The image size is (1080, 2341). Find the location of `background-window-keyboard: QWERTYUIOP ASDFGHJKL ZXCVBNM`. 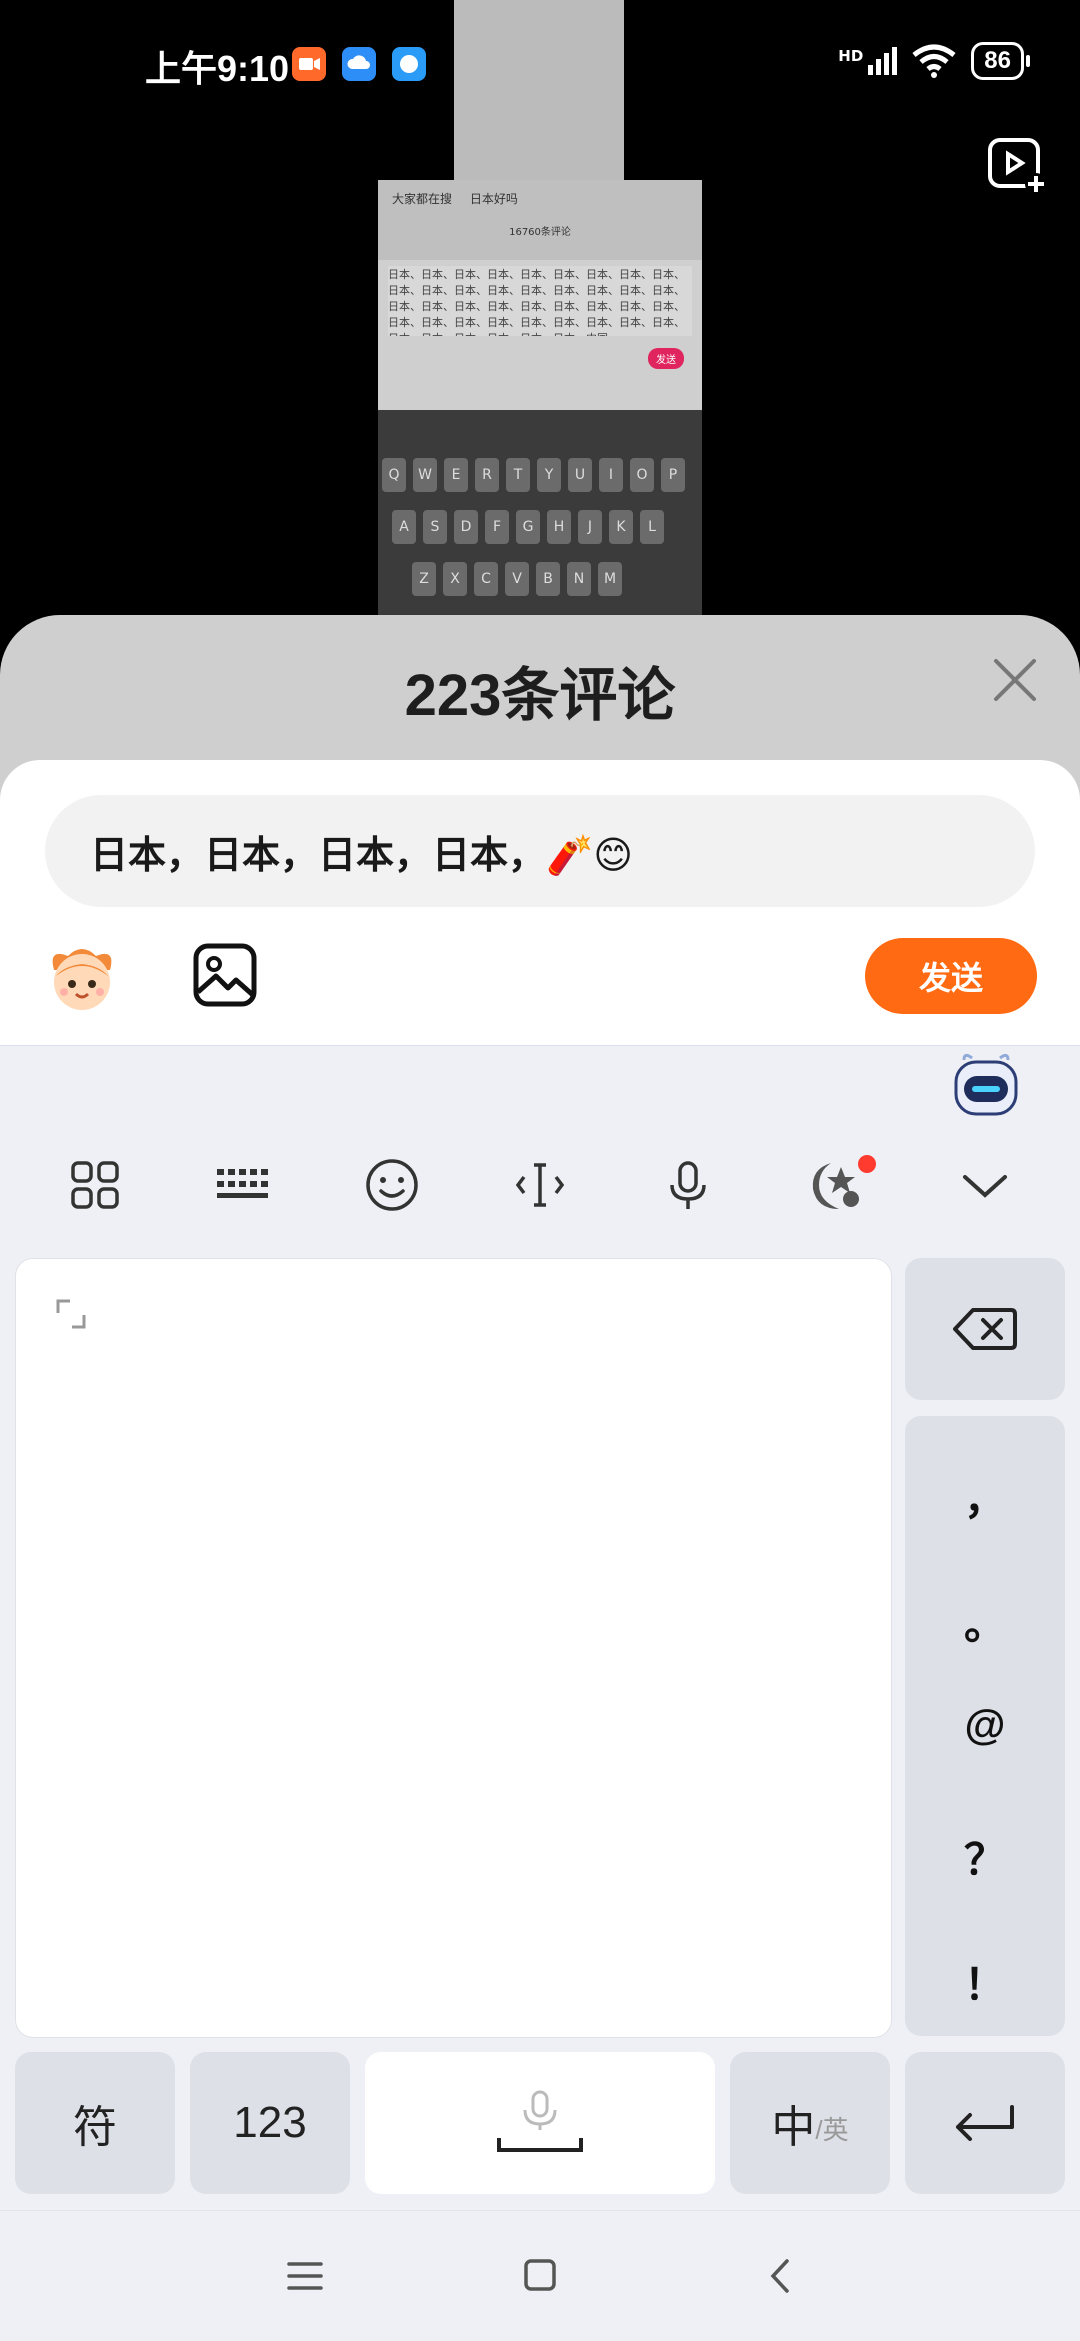

background-window-keyboard: QWERTYUIOP ASDFGHJKL ZXCVBNM is located at coordinates (540, 512).